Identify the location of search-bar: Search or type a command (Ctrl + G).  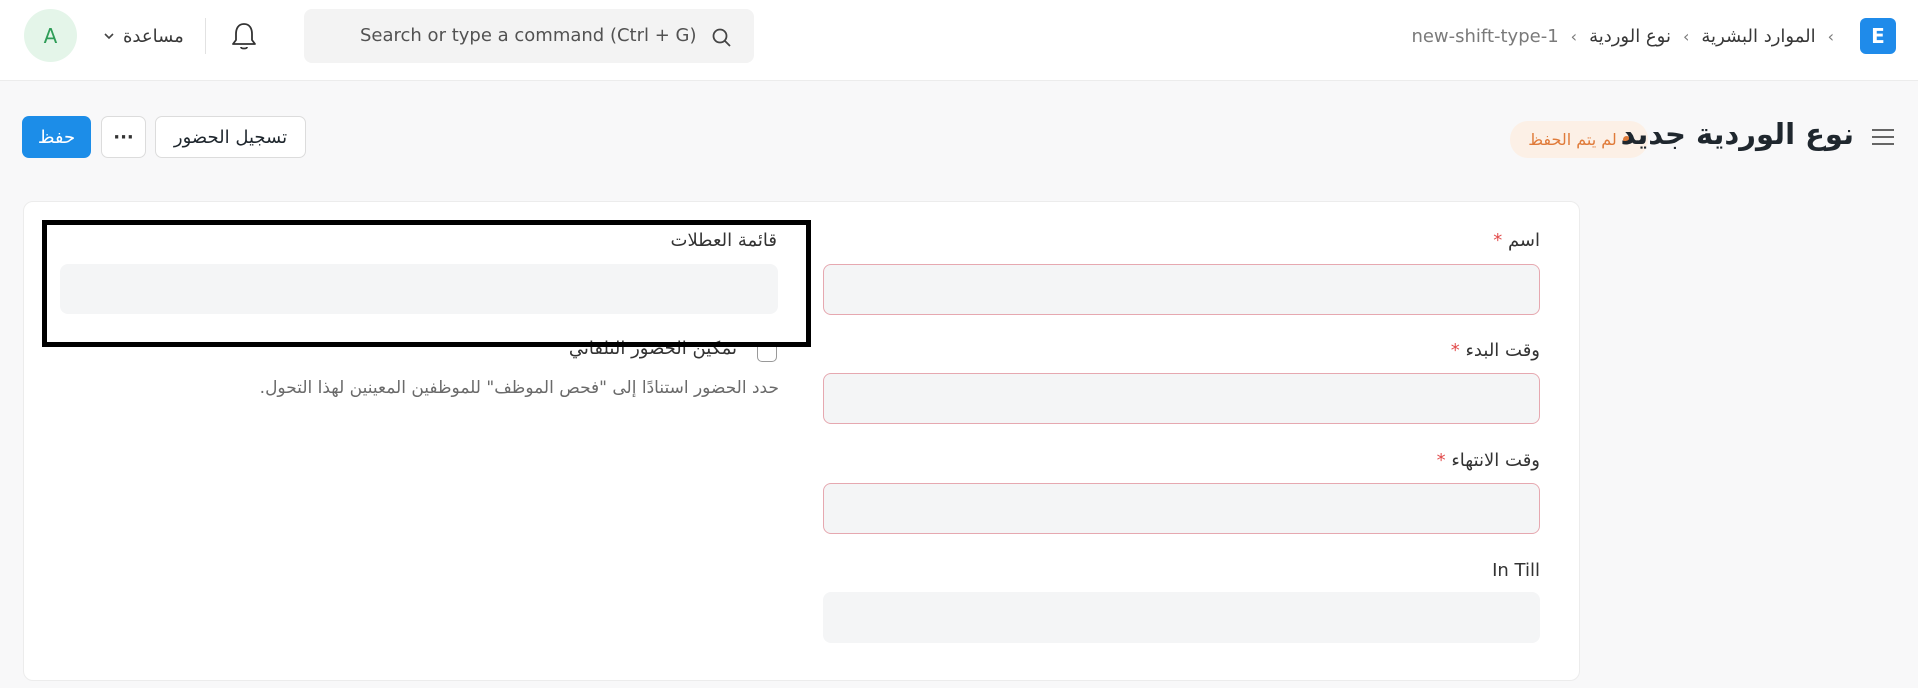
(529, 36).